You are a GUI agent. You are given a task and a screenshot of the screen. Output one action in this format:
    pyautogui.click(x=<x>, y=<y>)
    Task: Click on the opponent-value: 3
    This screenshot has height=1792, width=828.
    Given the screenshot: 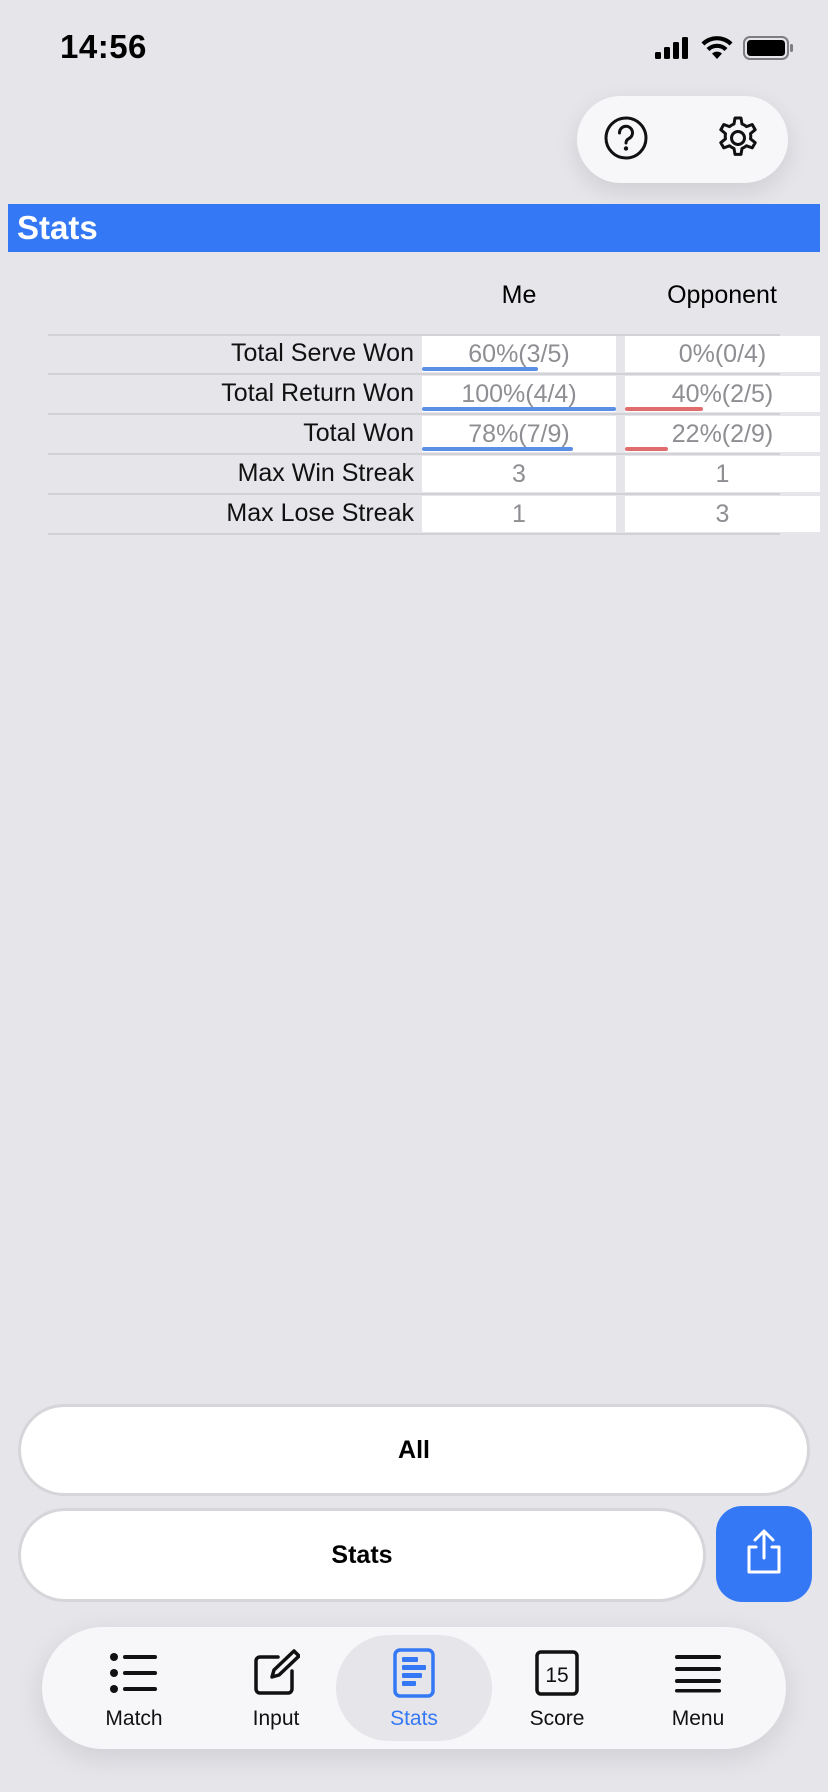 What is the action you would take?
    pyautogui.click(x=722, y=514)
    